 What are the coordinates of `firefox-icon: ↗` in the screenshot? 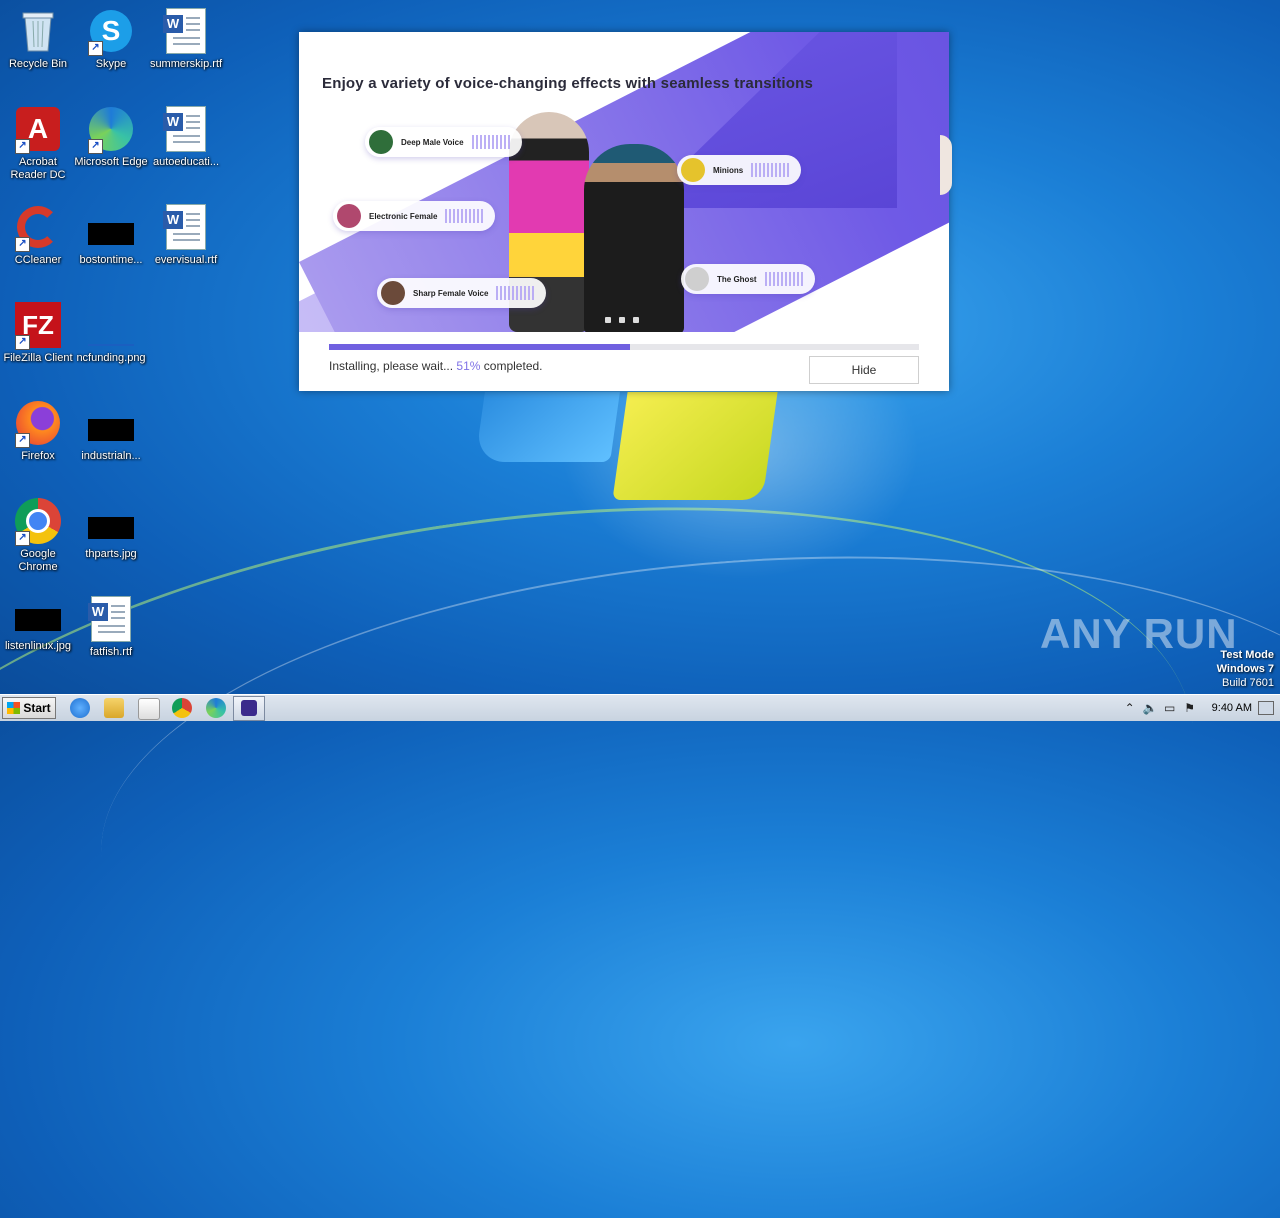 It's located at (38, 424).